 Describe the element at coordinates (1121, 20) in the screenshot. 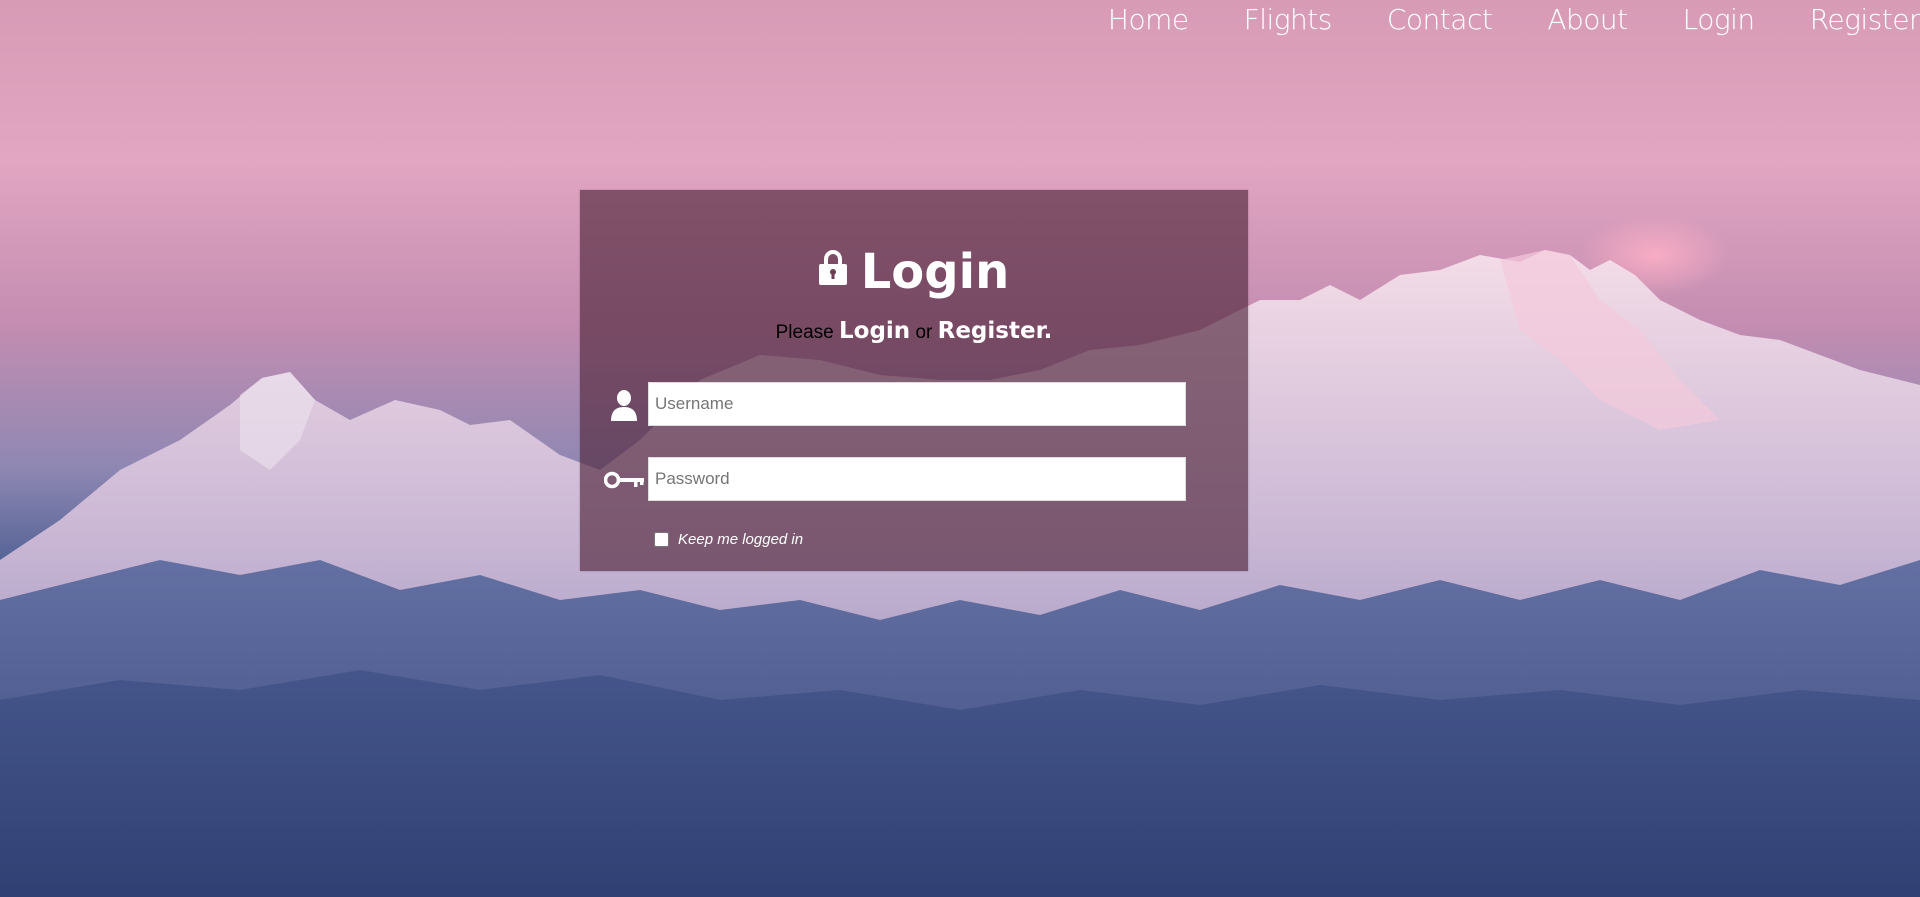

I see `nav-home-link: Home` at that location.